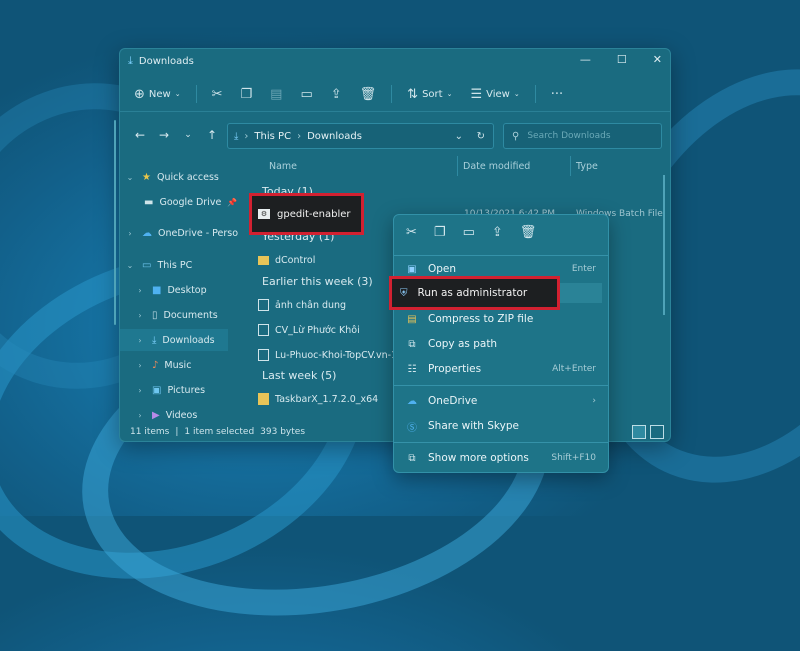 This screenshot has width=800, height=651. I want to click on breadcrumb-this-pc: This PC, so click(272, 136).